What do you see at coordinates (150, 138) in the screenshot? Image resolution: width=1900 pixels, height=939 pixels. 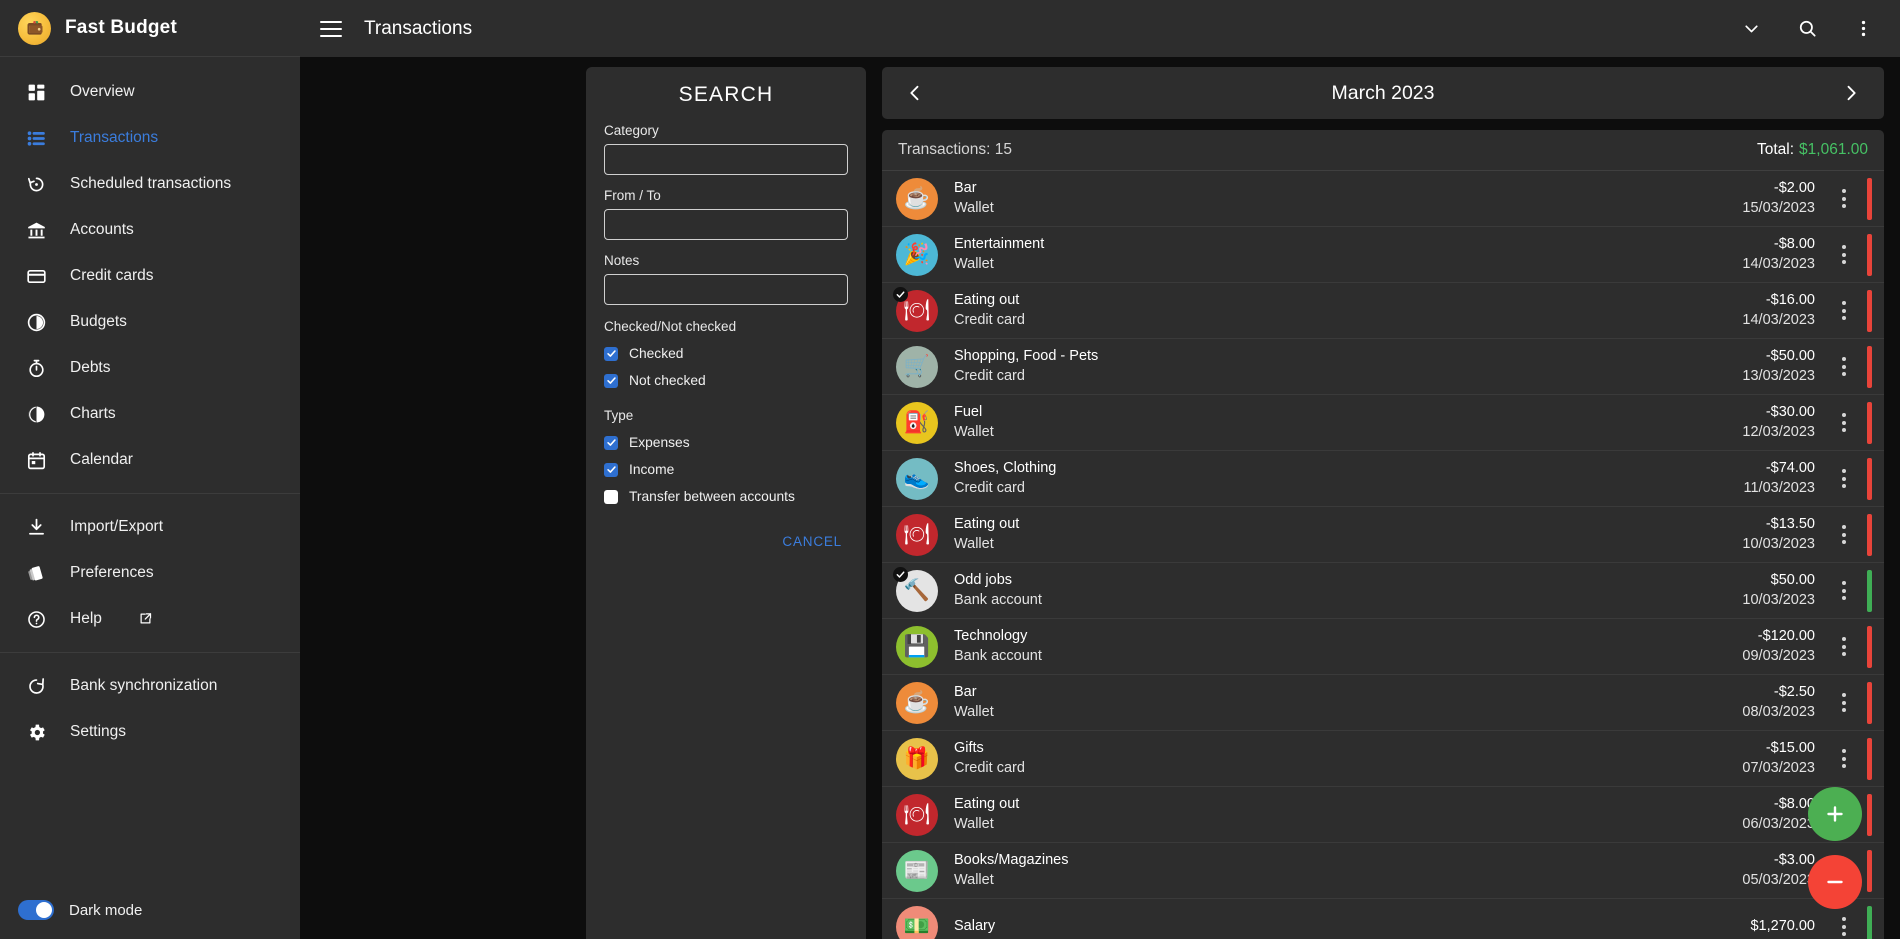 I see `sidebar-item-transactions: Transactions` at bounding box center [150, 138].